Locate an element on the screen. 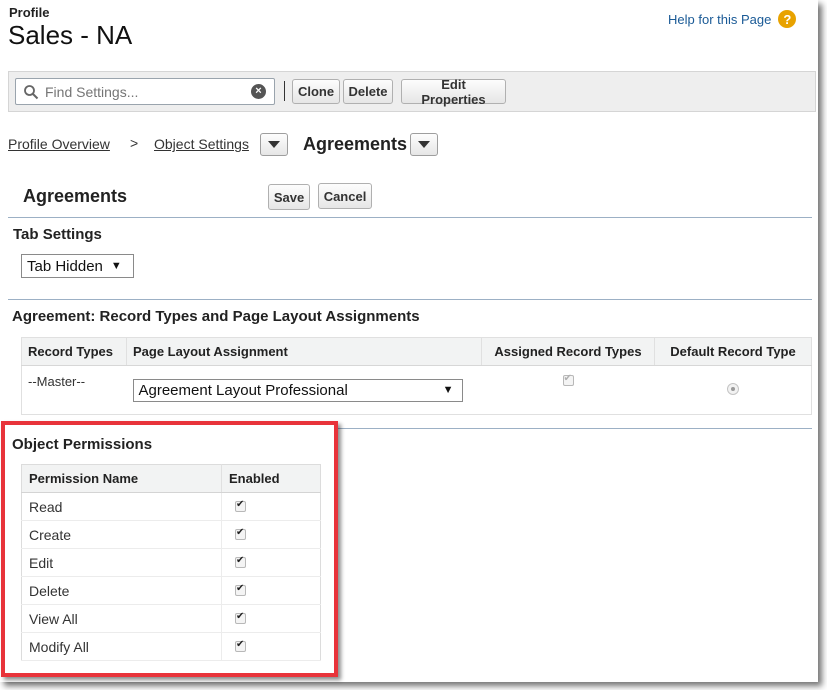  search-icon is located at coordinates (31, 91).